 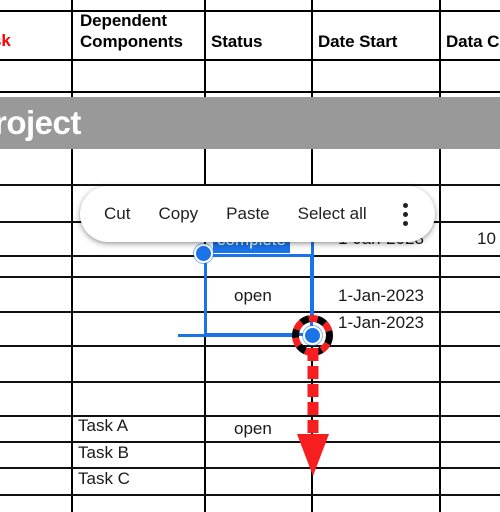 I want to click on context-menu-item-cut: Cut, so click(x=117, y=214).